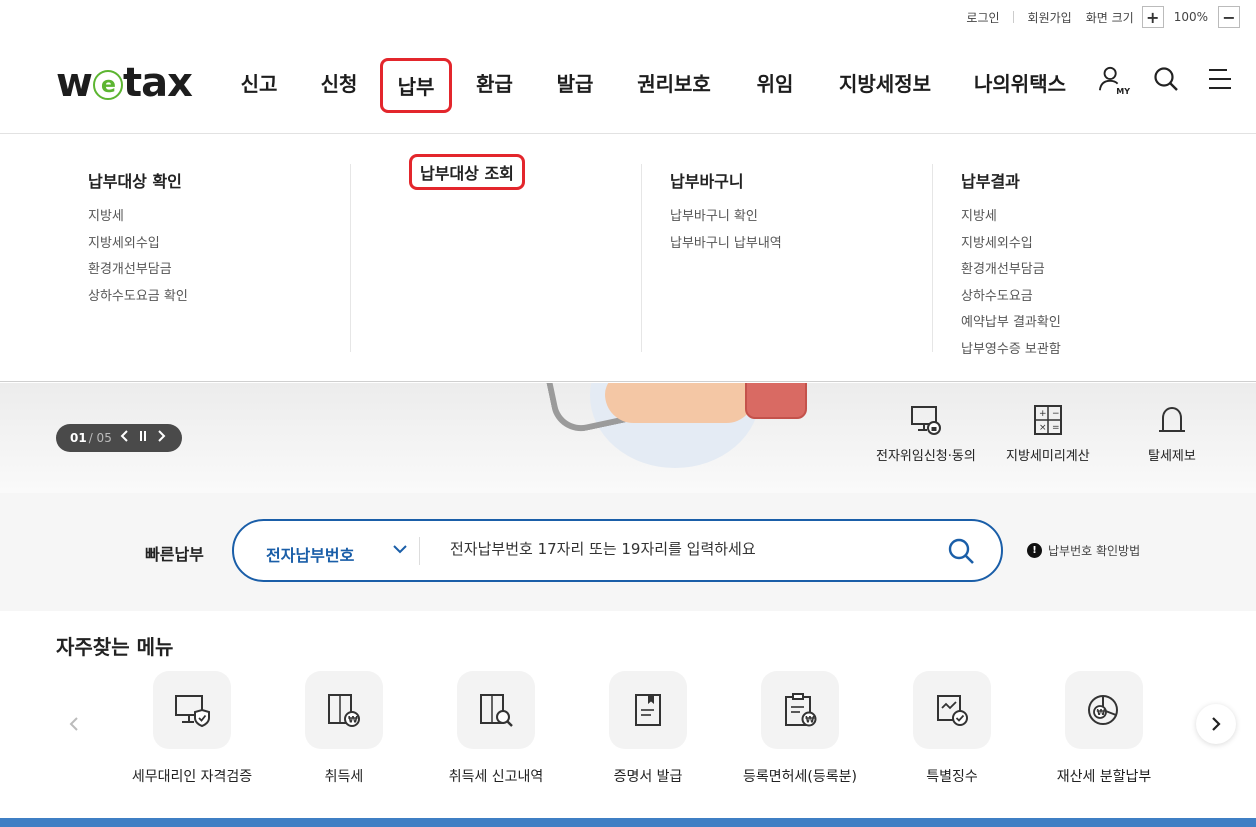 The image size is (1256, 827). What do you see at coordinates (1114, 80) in the screenshot?
I see `my-page-icon: MY` at bounding box center [1114, 80].